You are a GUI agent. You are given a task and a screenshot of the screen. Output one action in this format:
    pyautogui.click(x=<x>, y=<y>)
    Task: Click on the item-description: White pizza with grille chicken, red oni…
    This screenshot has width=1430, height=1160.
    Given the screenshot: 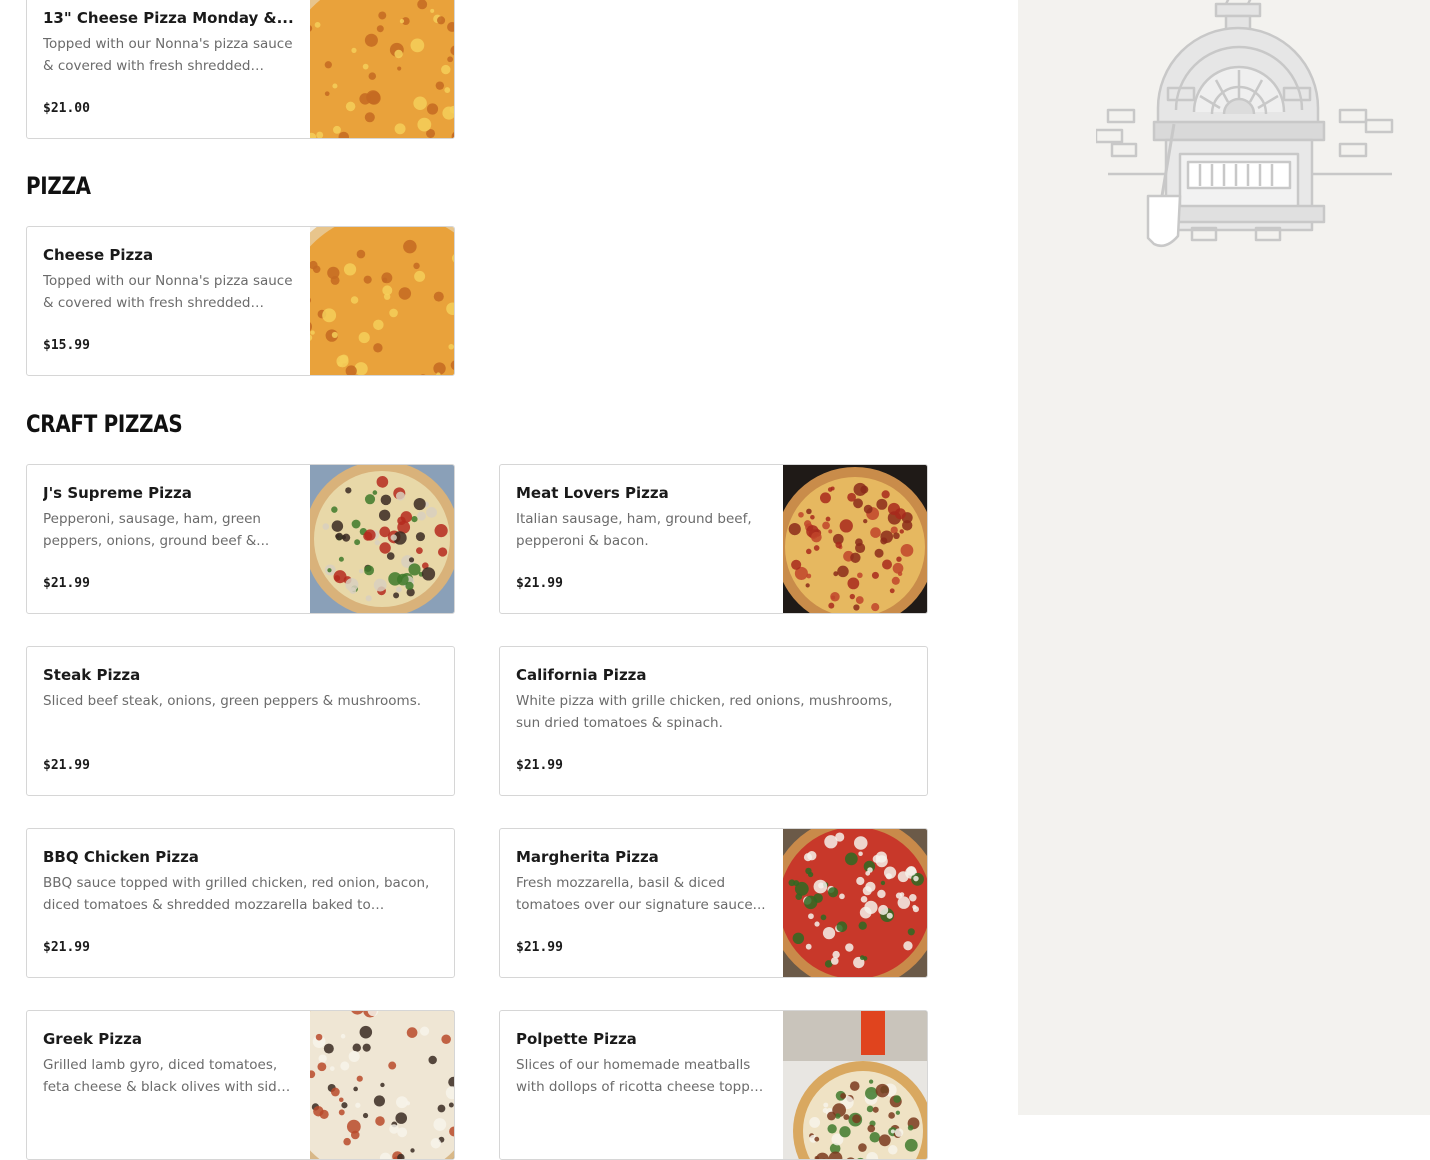 What is the action you would take?
    pyautogui.click(x=713, y=712)
    